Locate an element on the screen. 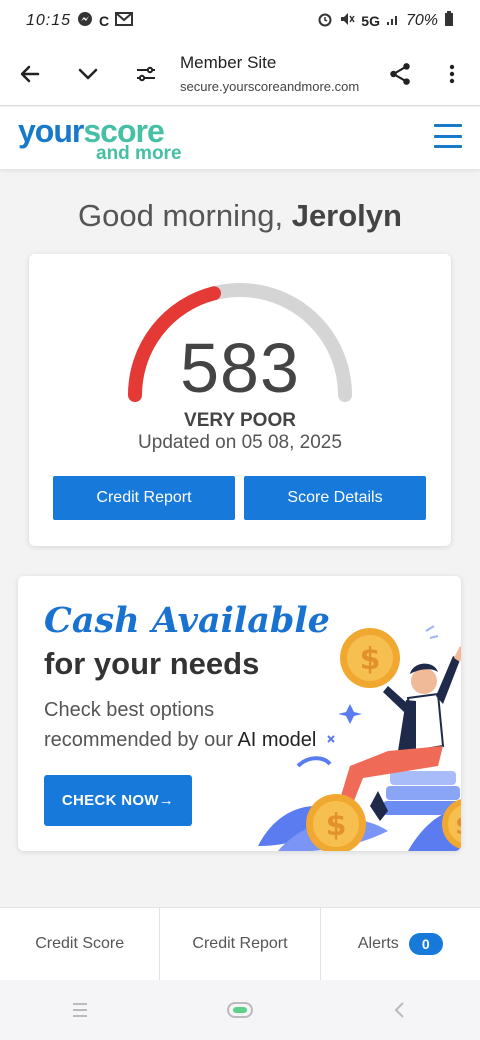 This screenshot has height=1040, width=480. home-pill-icon is located at coordinates (240, 1010).